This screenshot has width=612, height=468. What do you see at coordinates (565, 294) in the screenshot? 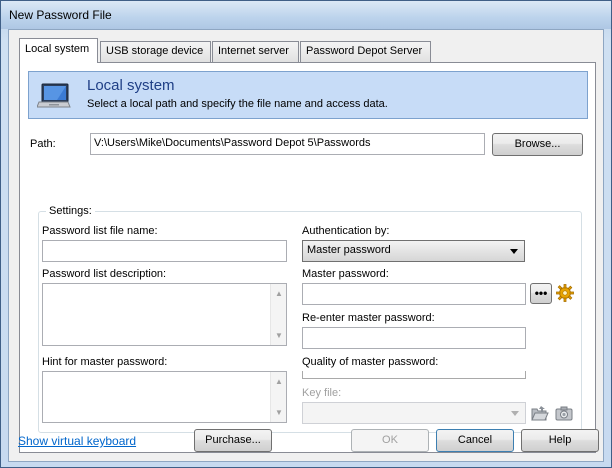
I see `gear-icon` at bounding box center [565, 294].